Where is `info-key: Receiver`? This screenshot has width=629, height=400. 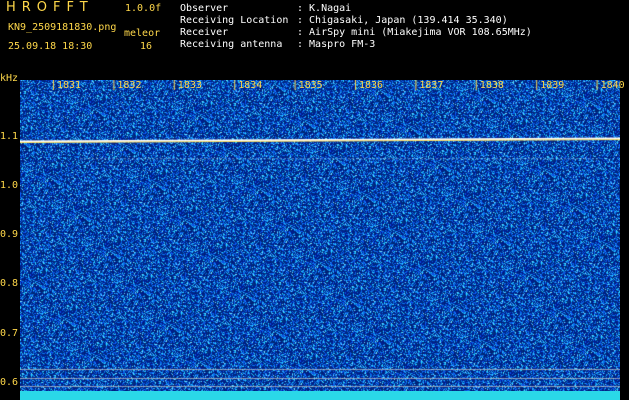 info-key: Receiver is located at coordinates (204, 32).